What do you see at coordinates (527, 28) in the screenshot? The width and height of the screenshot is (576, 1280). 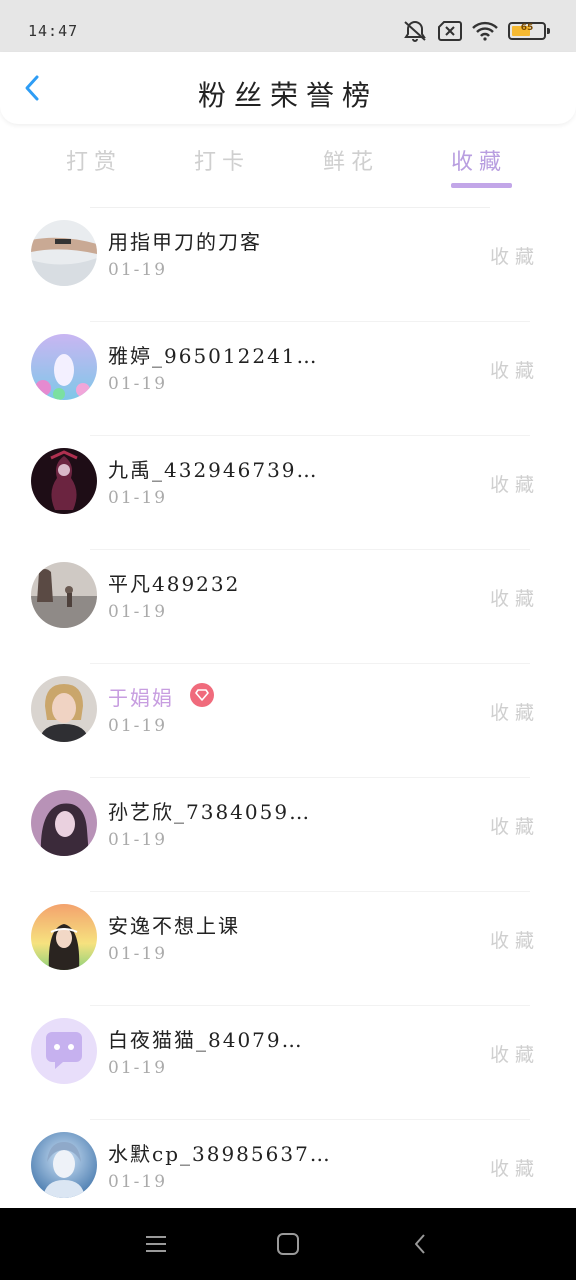 I see `battery-level: 65` at bounding box center [527, 28].